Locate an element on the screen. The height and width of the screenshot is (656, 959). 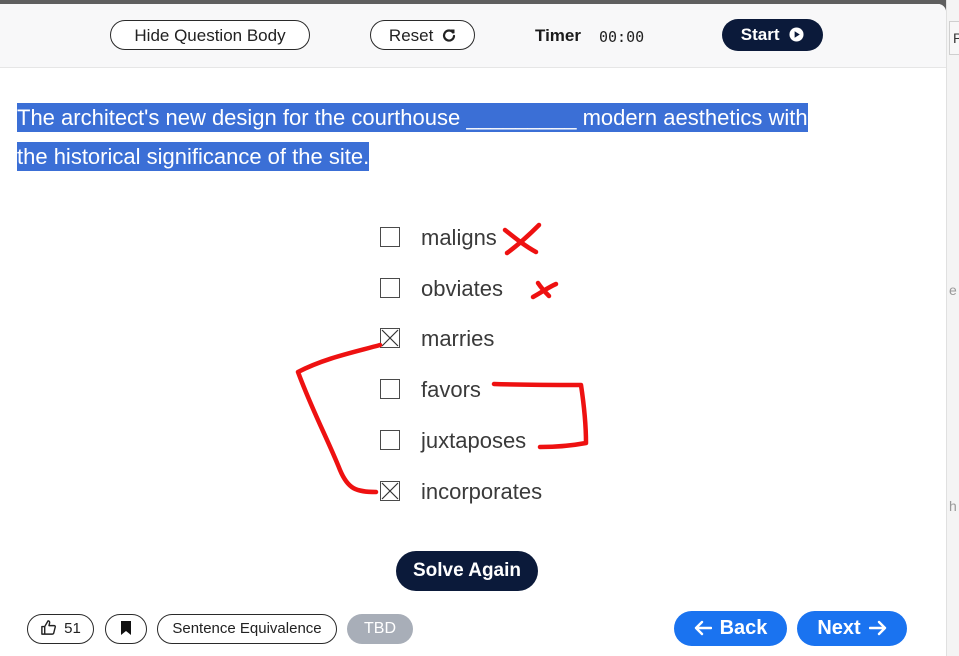
like-button: 51 is located at coordinates (60, 629).